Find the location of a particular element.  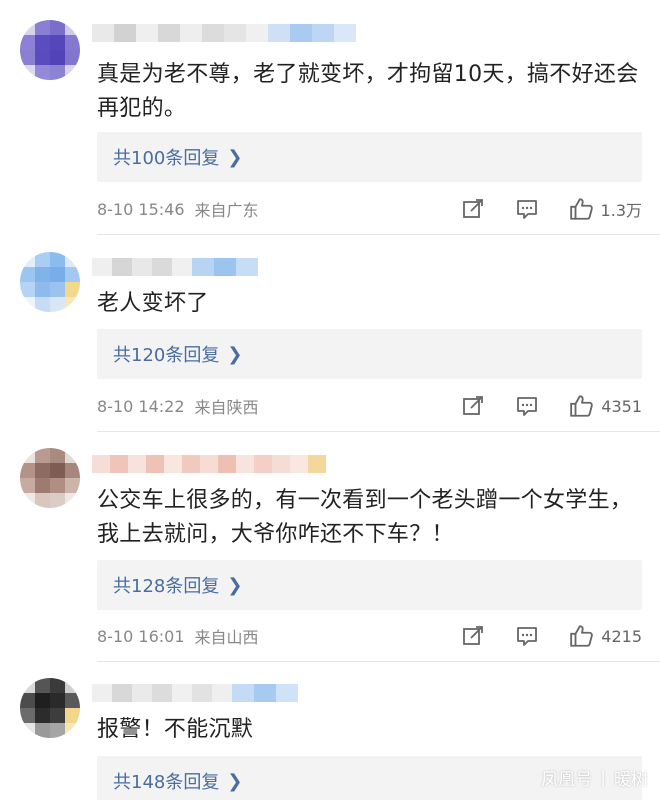

comment-actions: 4351 is located at coordinates (536, 406).